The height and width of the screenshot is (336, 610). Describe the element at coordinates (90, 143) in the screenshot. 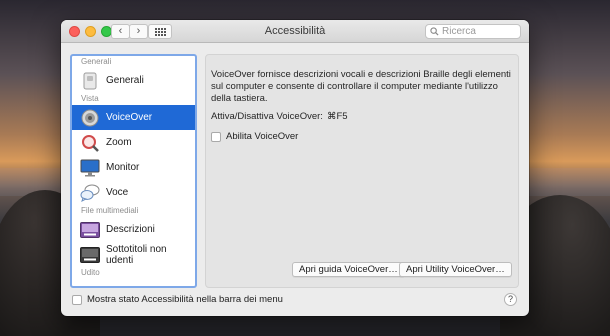

I see `zoom-icon` at that location.